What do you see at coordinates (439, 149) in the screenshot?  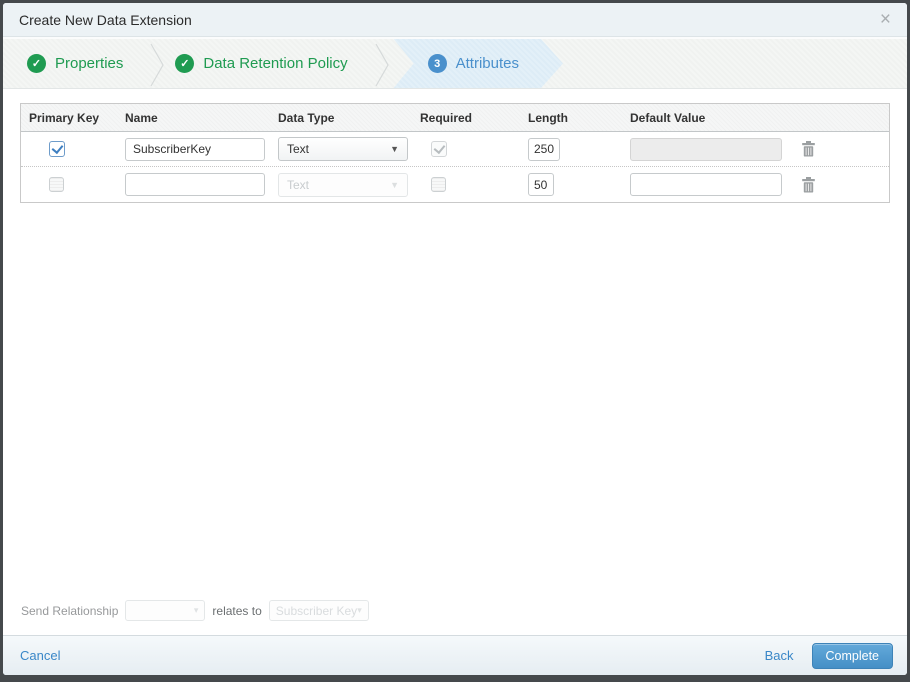 I see `required-checkbox-disabled` at bounding box center [439, 149].